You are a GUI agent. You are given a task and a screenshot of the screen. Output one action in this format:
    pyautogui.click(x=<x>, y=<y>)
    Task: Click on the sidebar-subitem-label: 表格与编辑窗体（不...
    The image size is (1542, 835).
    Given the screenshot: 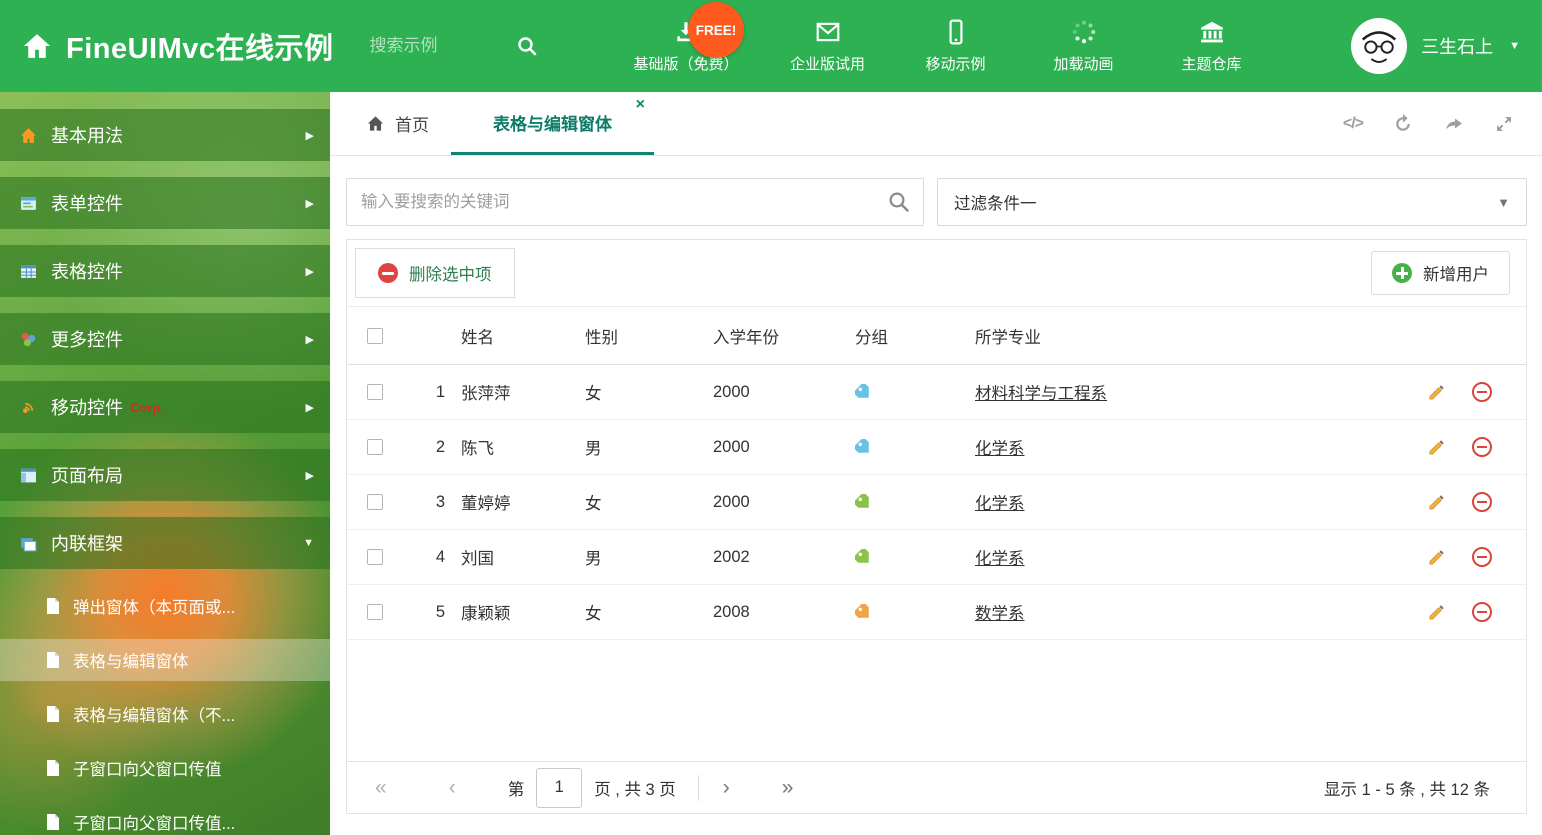 What is the action you would take?
    pyautogui.click(x=154, y=716)
    